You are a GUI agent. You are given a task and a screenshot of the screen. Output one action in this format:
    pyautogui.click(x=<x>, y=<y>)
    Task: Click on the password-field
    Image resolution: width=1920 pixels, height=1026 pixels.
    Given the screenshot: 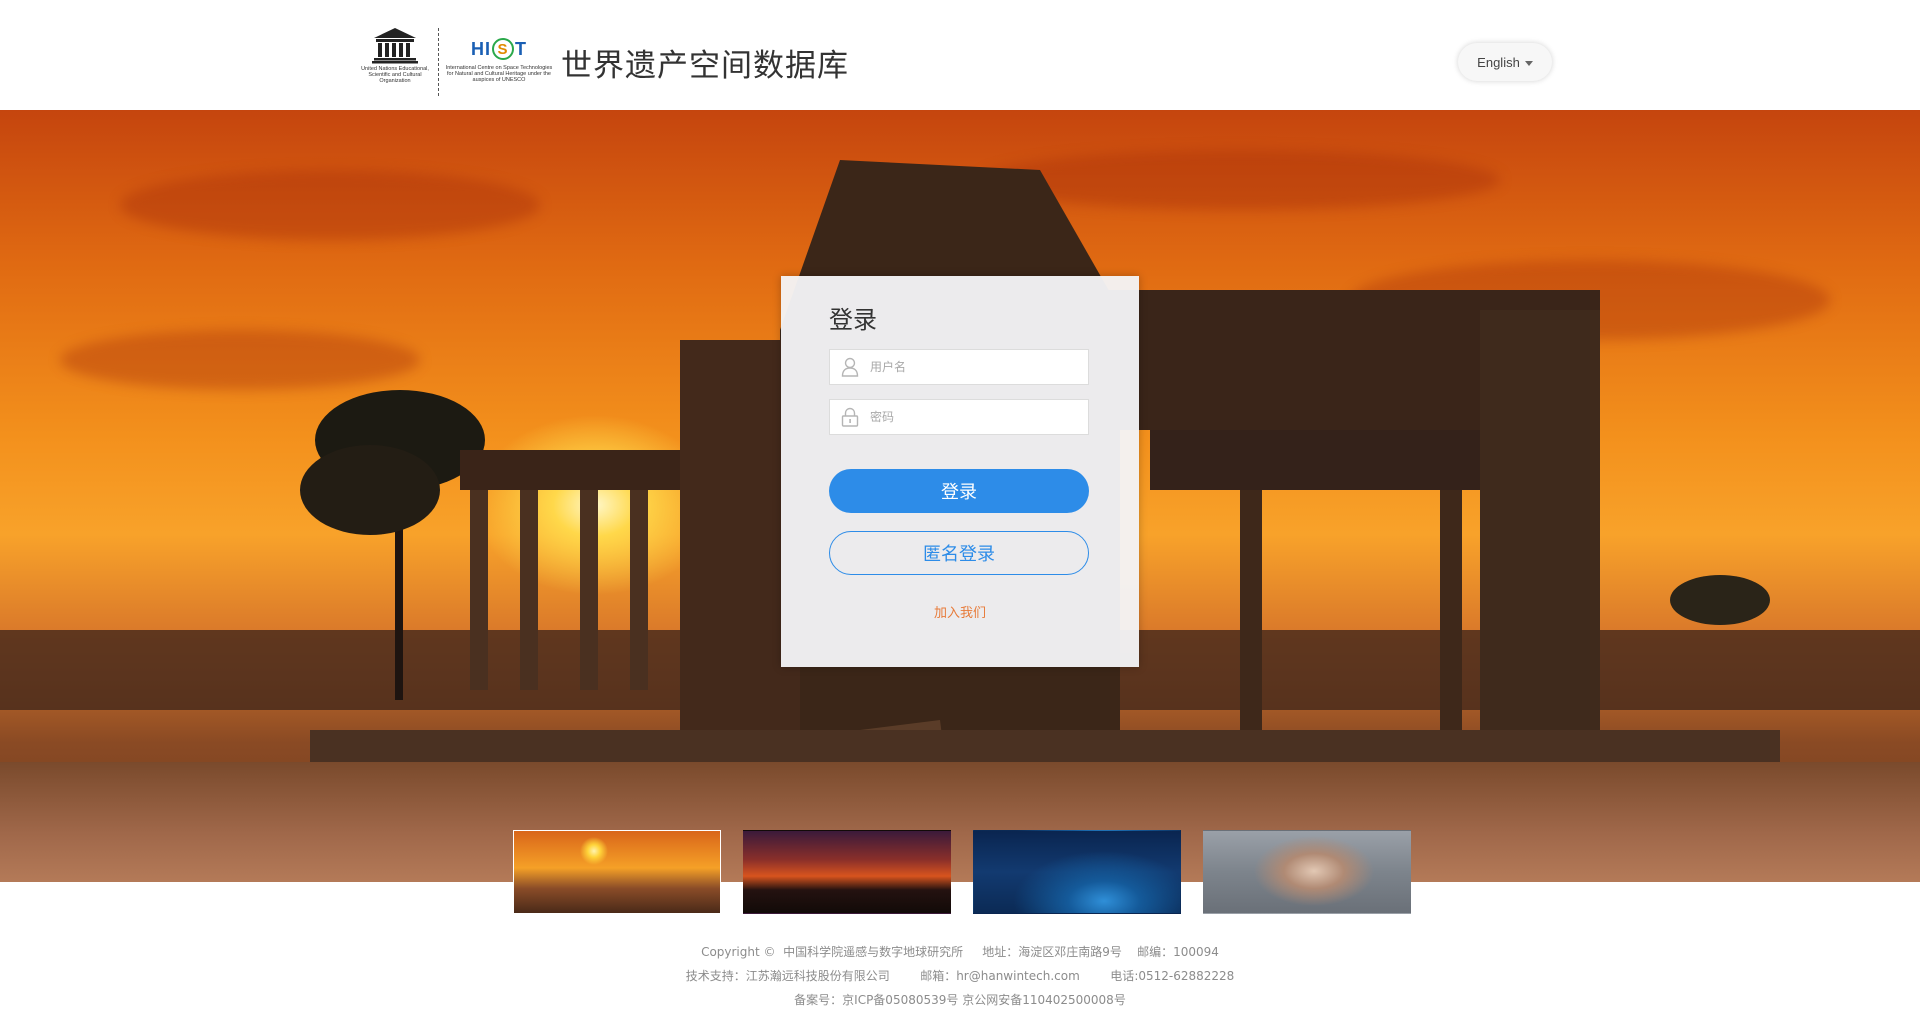 What is the action you would take?
    pyautogui.click(x=959, y=417)
    